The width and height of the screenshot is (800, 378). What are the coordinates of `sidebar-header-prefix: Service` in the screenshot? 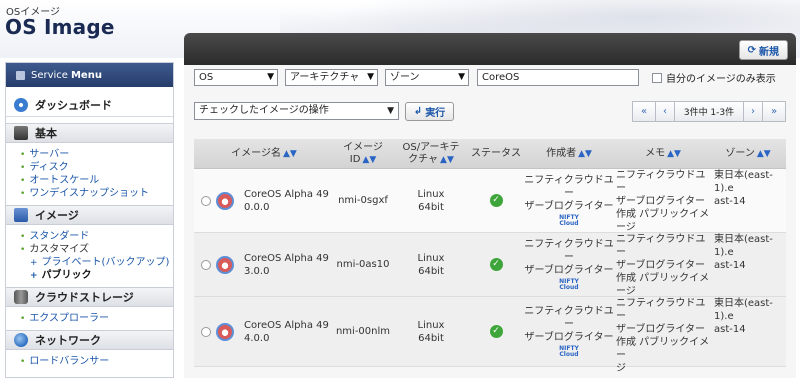 It's located at (49, 75).